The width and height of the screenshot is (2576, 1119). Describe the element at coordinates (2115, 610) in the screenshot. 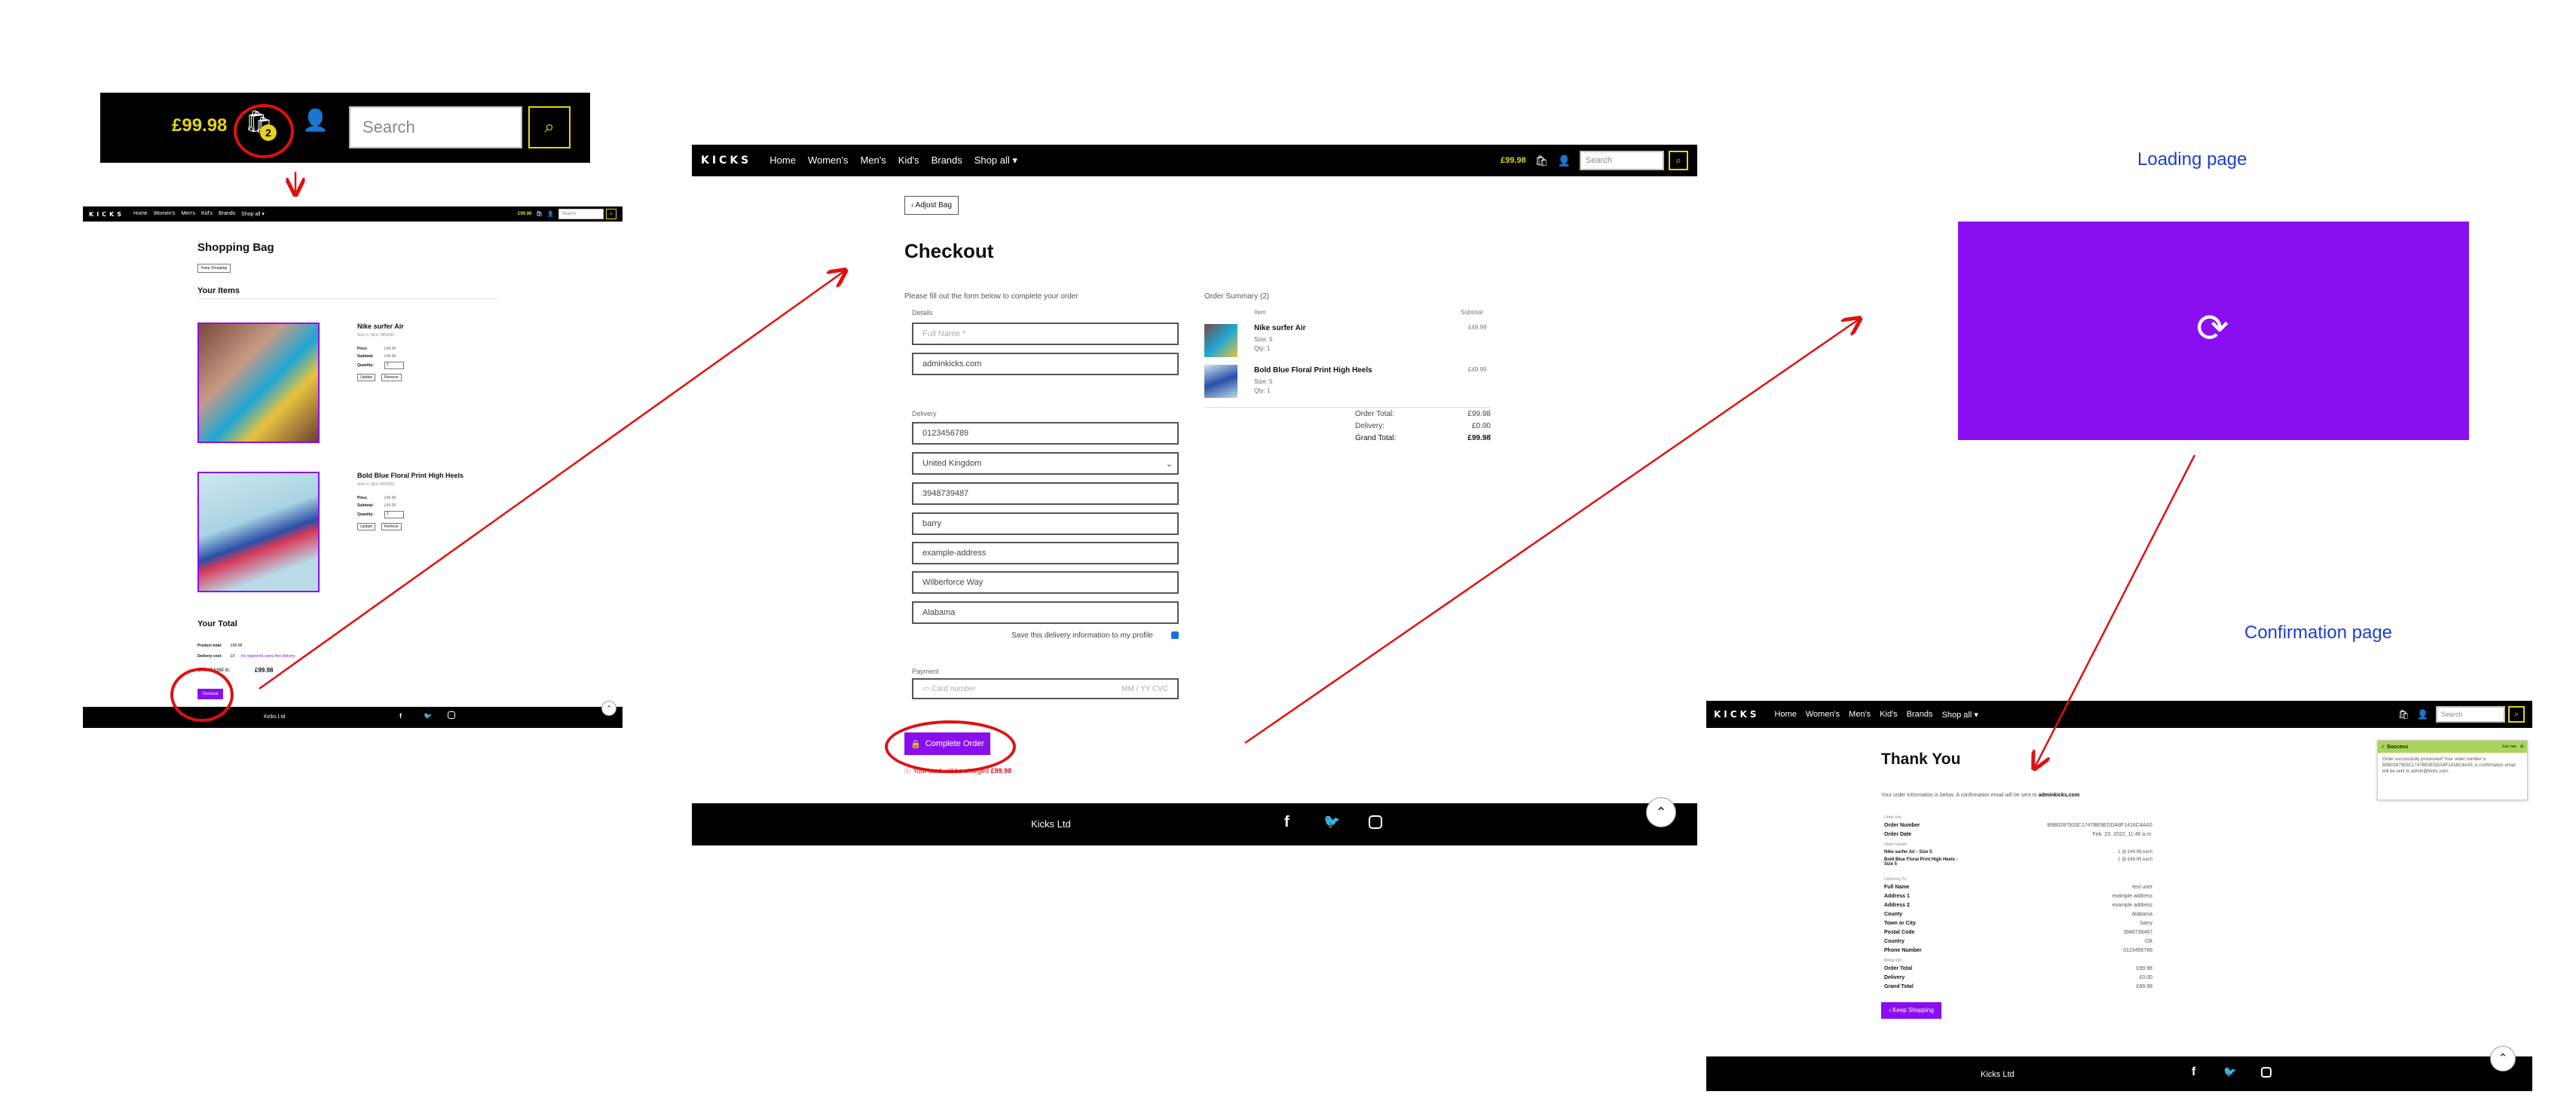

I see `arrow-loading-to-confirmation` at that location.